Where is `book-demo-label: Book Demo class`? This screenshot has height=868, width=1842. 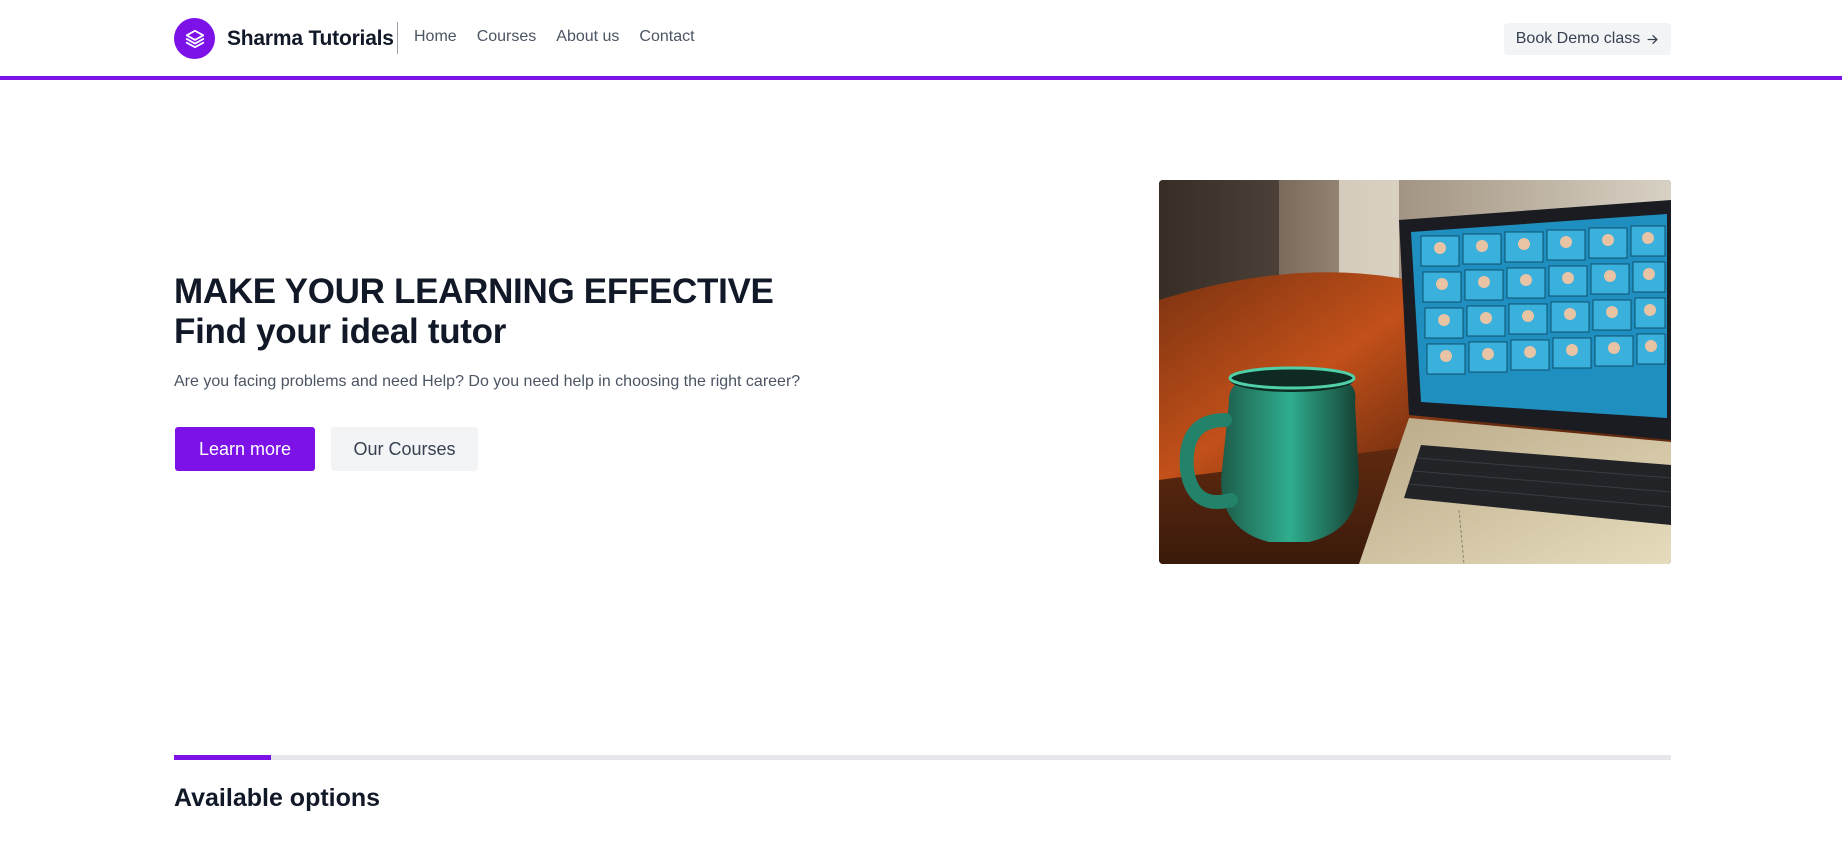
book-demo-label: Book Demo class is located at coordinates (1578, 38).